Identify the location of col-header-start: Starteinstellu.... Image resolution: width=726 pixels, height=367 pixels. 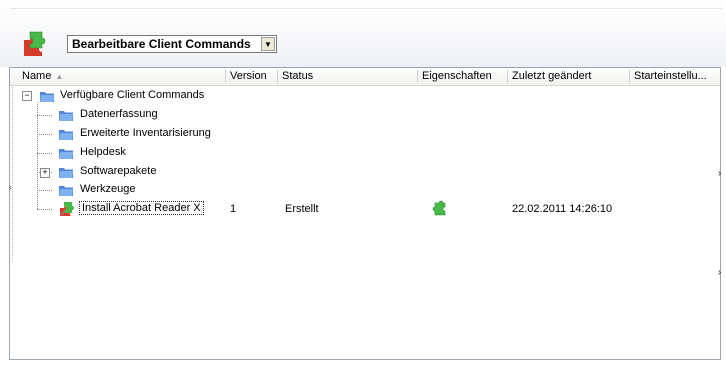
(674, 76).